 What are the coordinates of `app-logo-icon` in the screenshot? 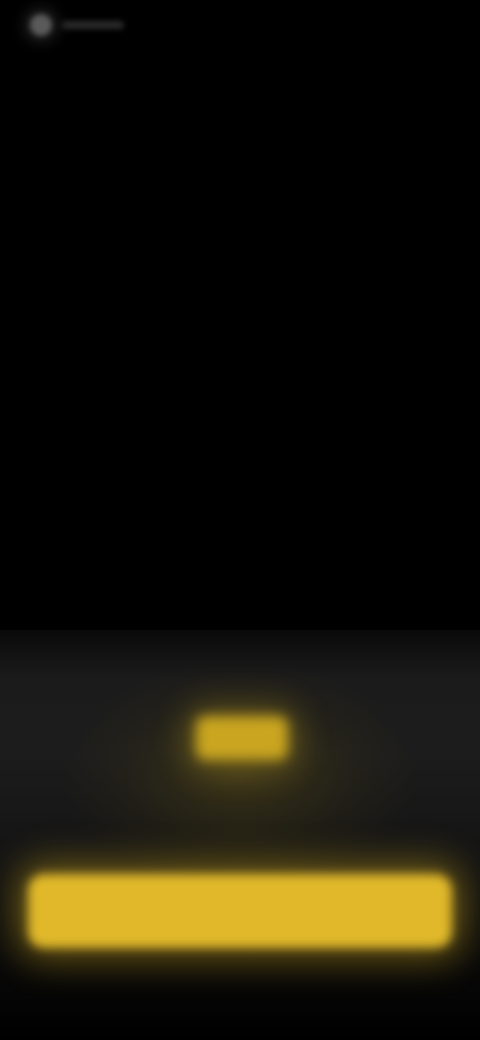 It's located at (41, 25).